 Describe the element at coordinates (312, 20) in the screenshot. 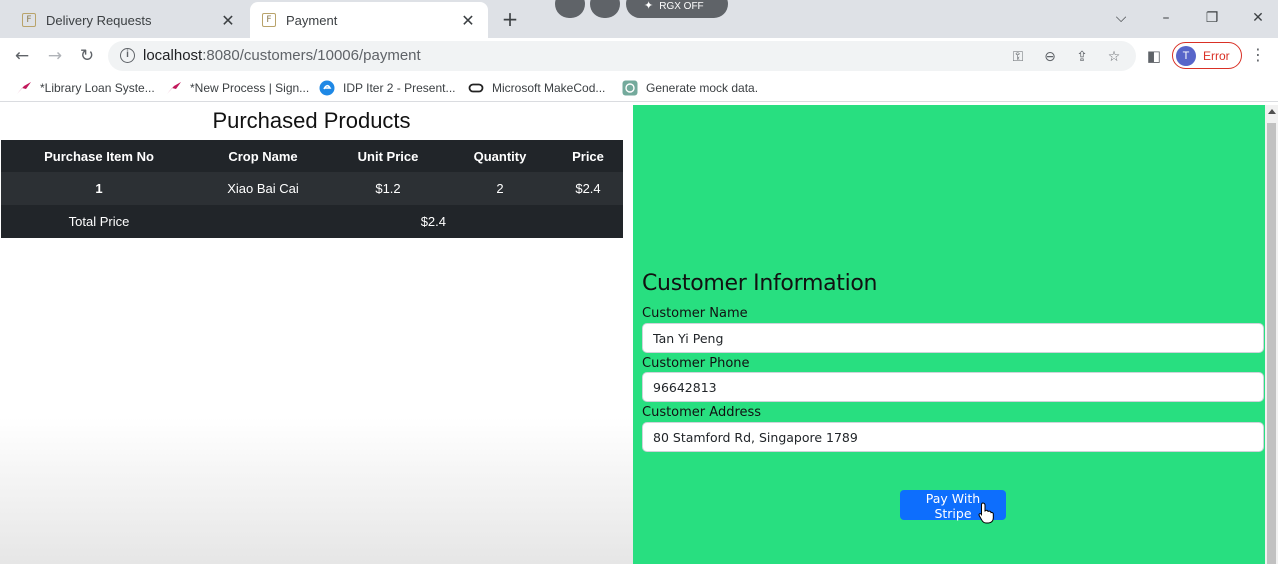

I see `tab-title: Payment` at that location.